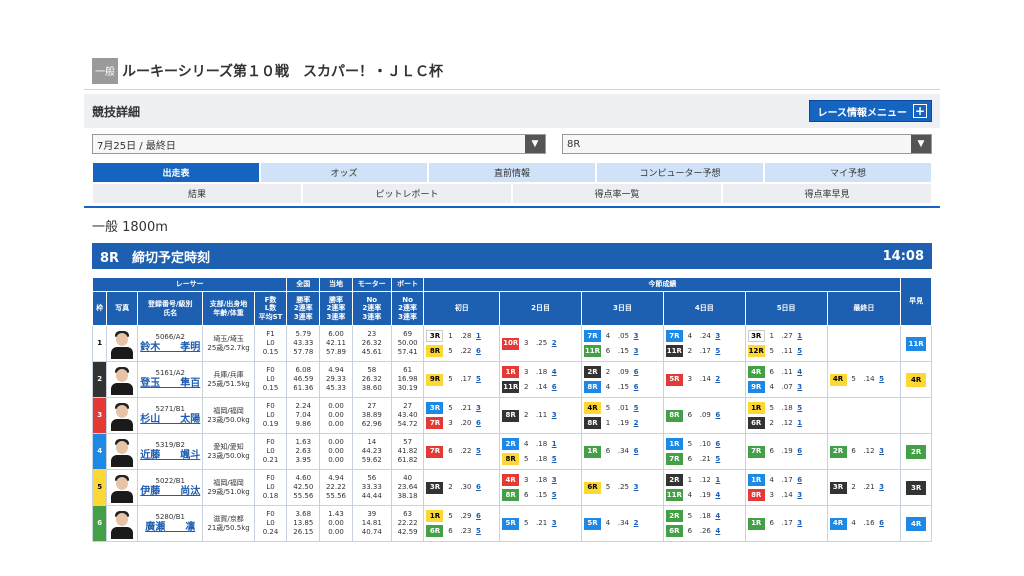 This screenshot has width=1024, height=576. What do you see at coordinates (170, 348) in the screenshot?
I see `racer-name-link: 鈴木 孝明` at bounding box center [170, 348].